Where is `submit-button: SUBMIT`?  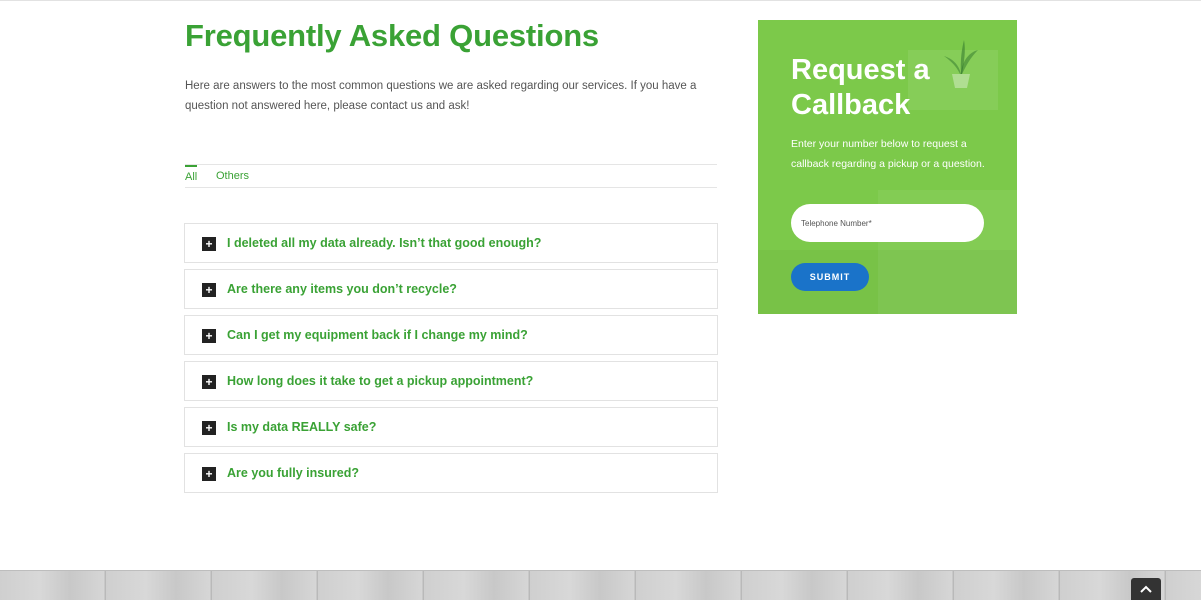
submit-button: SUBMIT is located at coordinates (830, 277).